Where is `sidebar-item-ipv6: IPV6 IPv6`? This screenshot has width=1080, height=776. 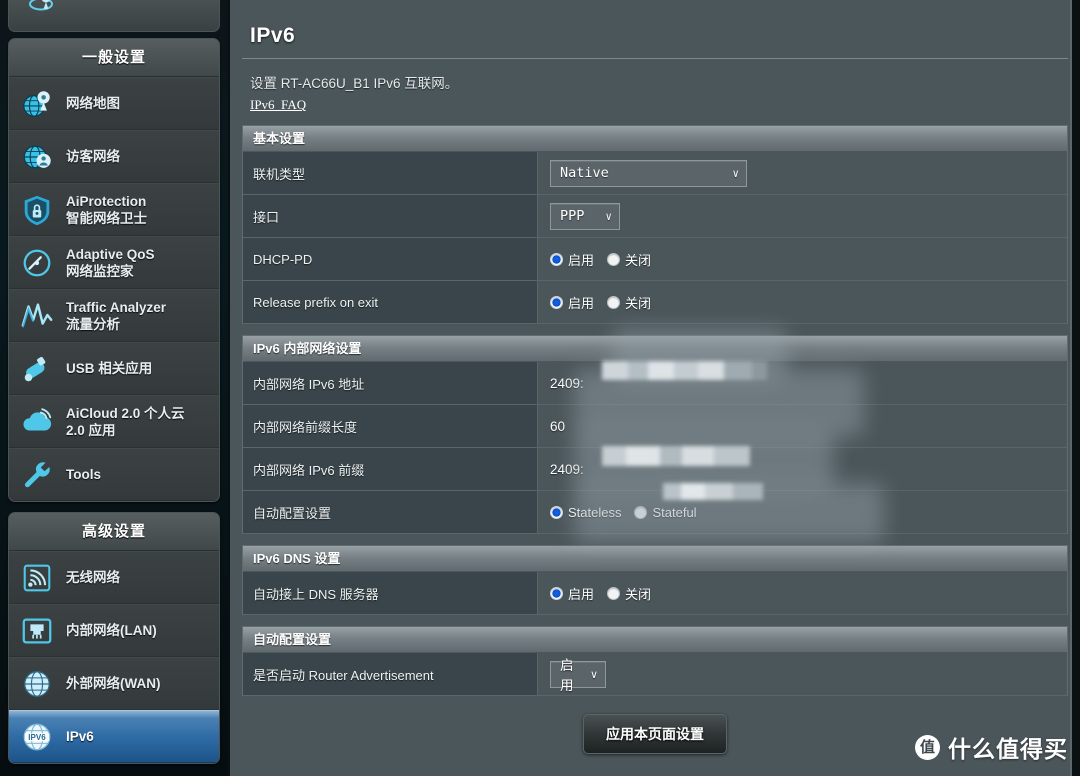 sidebar-item-ipv6: IPV6 IPv6 is located at coordinates (114, 736).